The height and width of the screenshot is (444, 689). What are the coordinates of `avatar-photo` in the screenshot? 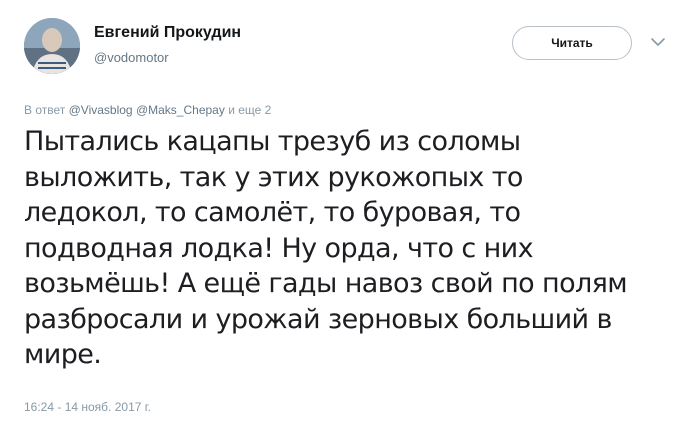 It's located at (52, 46).